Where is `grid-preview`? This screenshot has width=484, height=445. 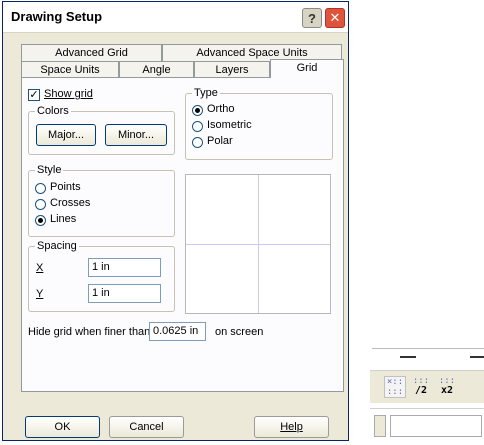 grid-preview is located at coordinates (258, 244).